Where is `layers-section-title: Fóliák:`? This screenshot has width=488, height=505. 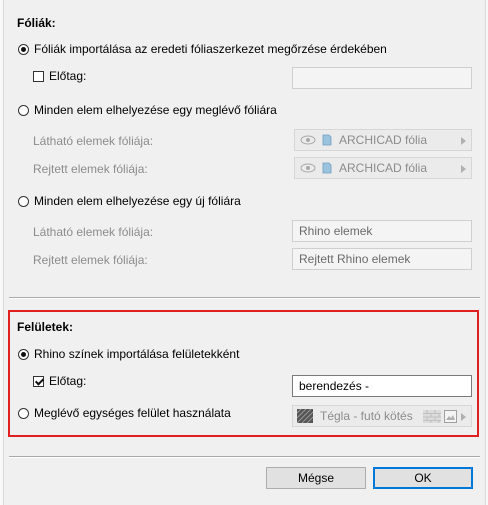 layers-section-title: Fóliák: is located at coordinates (36, 23).